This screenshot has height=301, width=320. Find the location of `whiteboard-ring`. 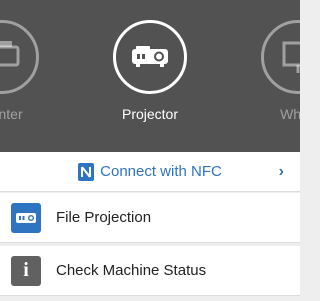

whiteboard-ring is located at coordinates (280, 57).